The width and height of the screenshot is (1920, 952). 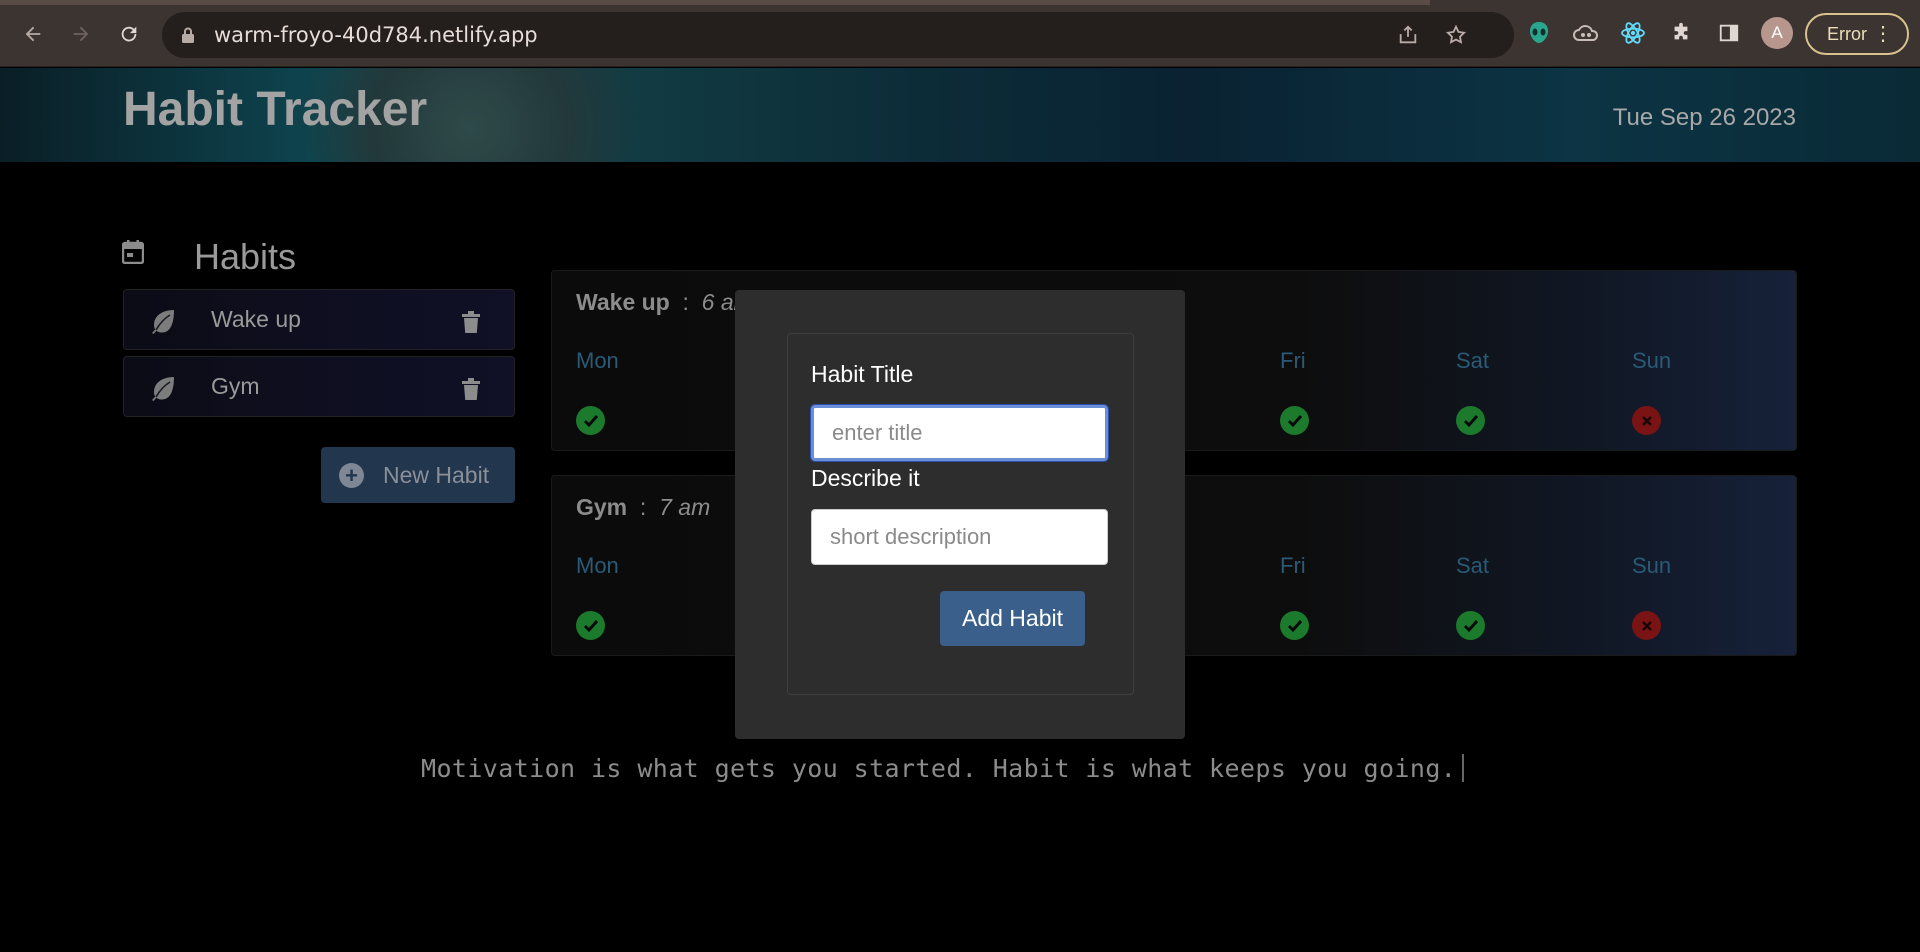 I want to click on habit-card-title: Wake up : 6 am, so click(x=664, y=302).